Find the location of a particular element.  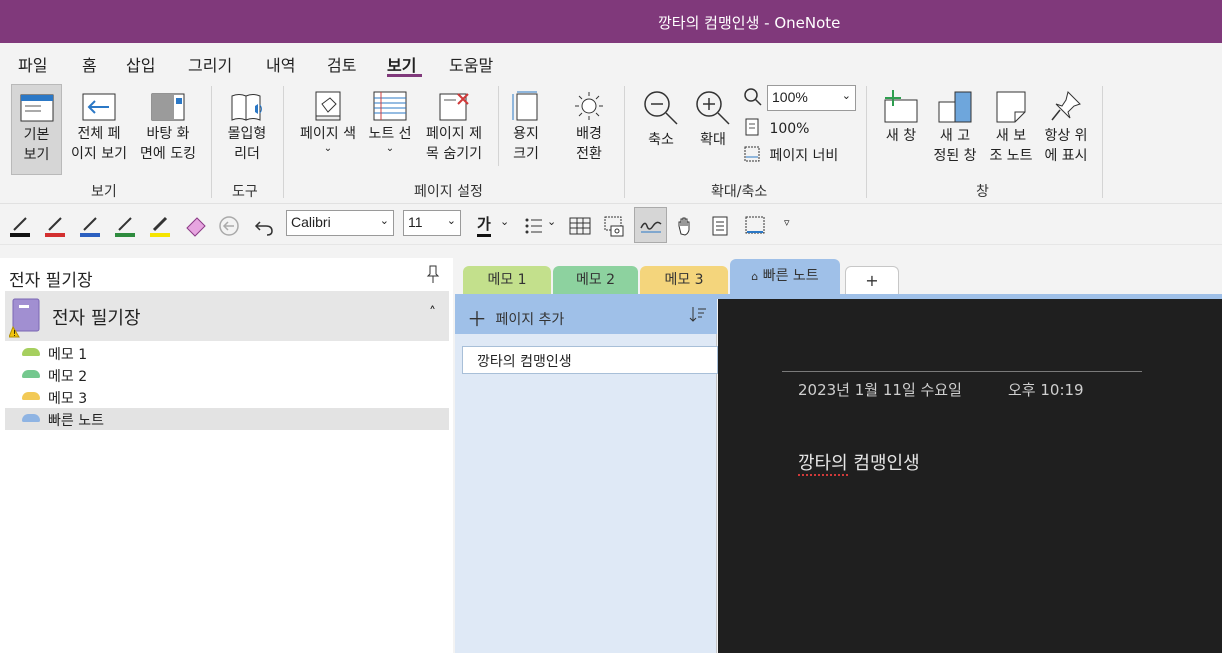

section-item-memo2: 메모 2 is located at coordinates (227, 375).